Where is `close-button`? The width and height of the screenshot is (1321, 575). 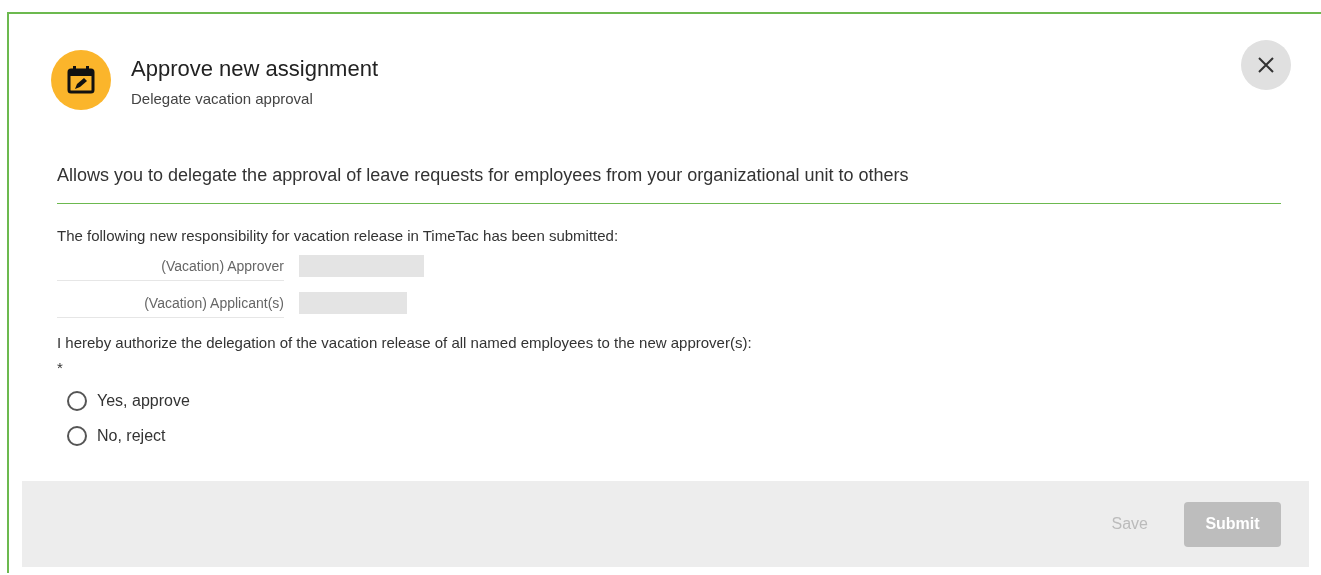
close-button is located at coordinates (1266, 65).